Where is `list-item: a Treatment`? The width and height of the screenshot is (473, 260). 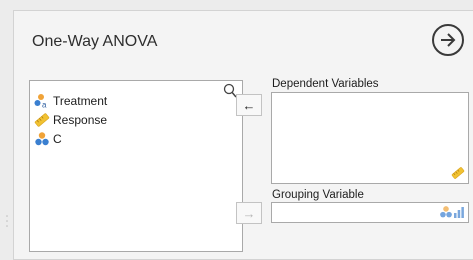
list-item: a Treatment is located at coordinates (70, 101).